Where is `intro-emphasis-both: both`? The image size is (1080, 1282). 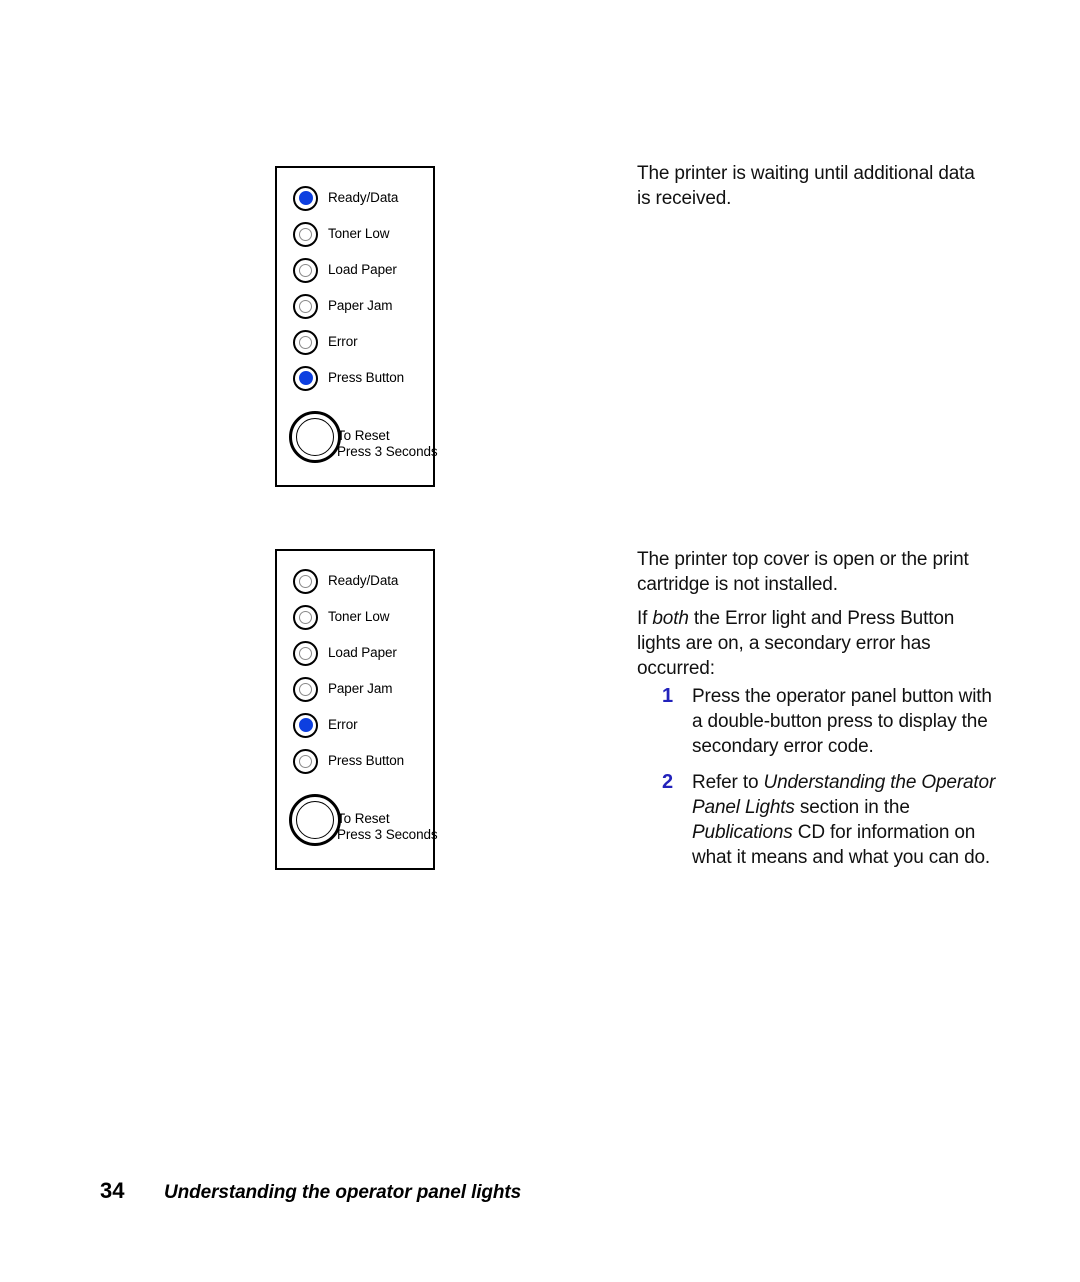
intro-emphasis-both: both is located at coordinates (670, 618).